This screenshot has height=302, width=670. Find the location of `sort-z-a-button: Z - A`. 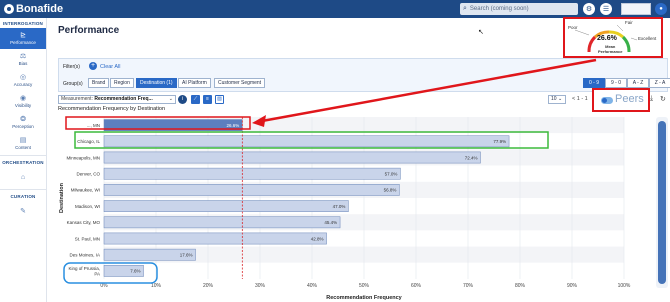

sort-z-a-button: Z - A is located at coordinates (659, 83).